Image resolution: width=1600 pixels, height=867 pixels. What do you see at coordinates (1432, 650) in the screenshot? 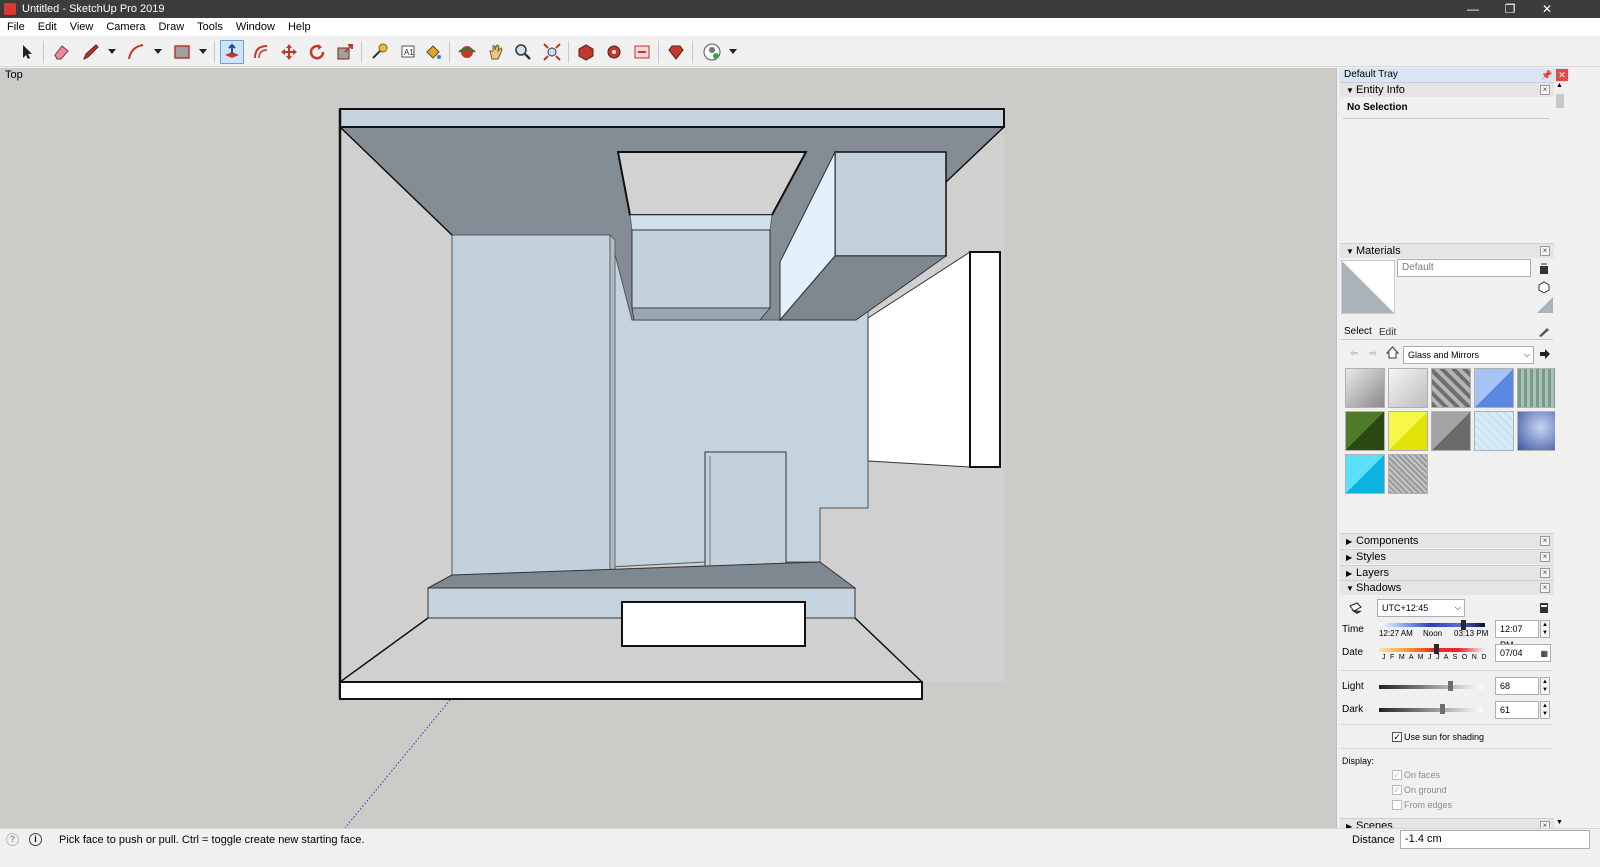
I see `date-slider` at bounding box center [1432, 650].